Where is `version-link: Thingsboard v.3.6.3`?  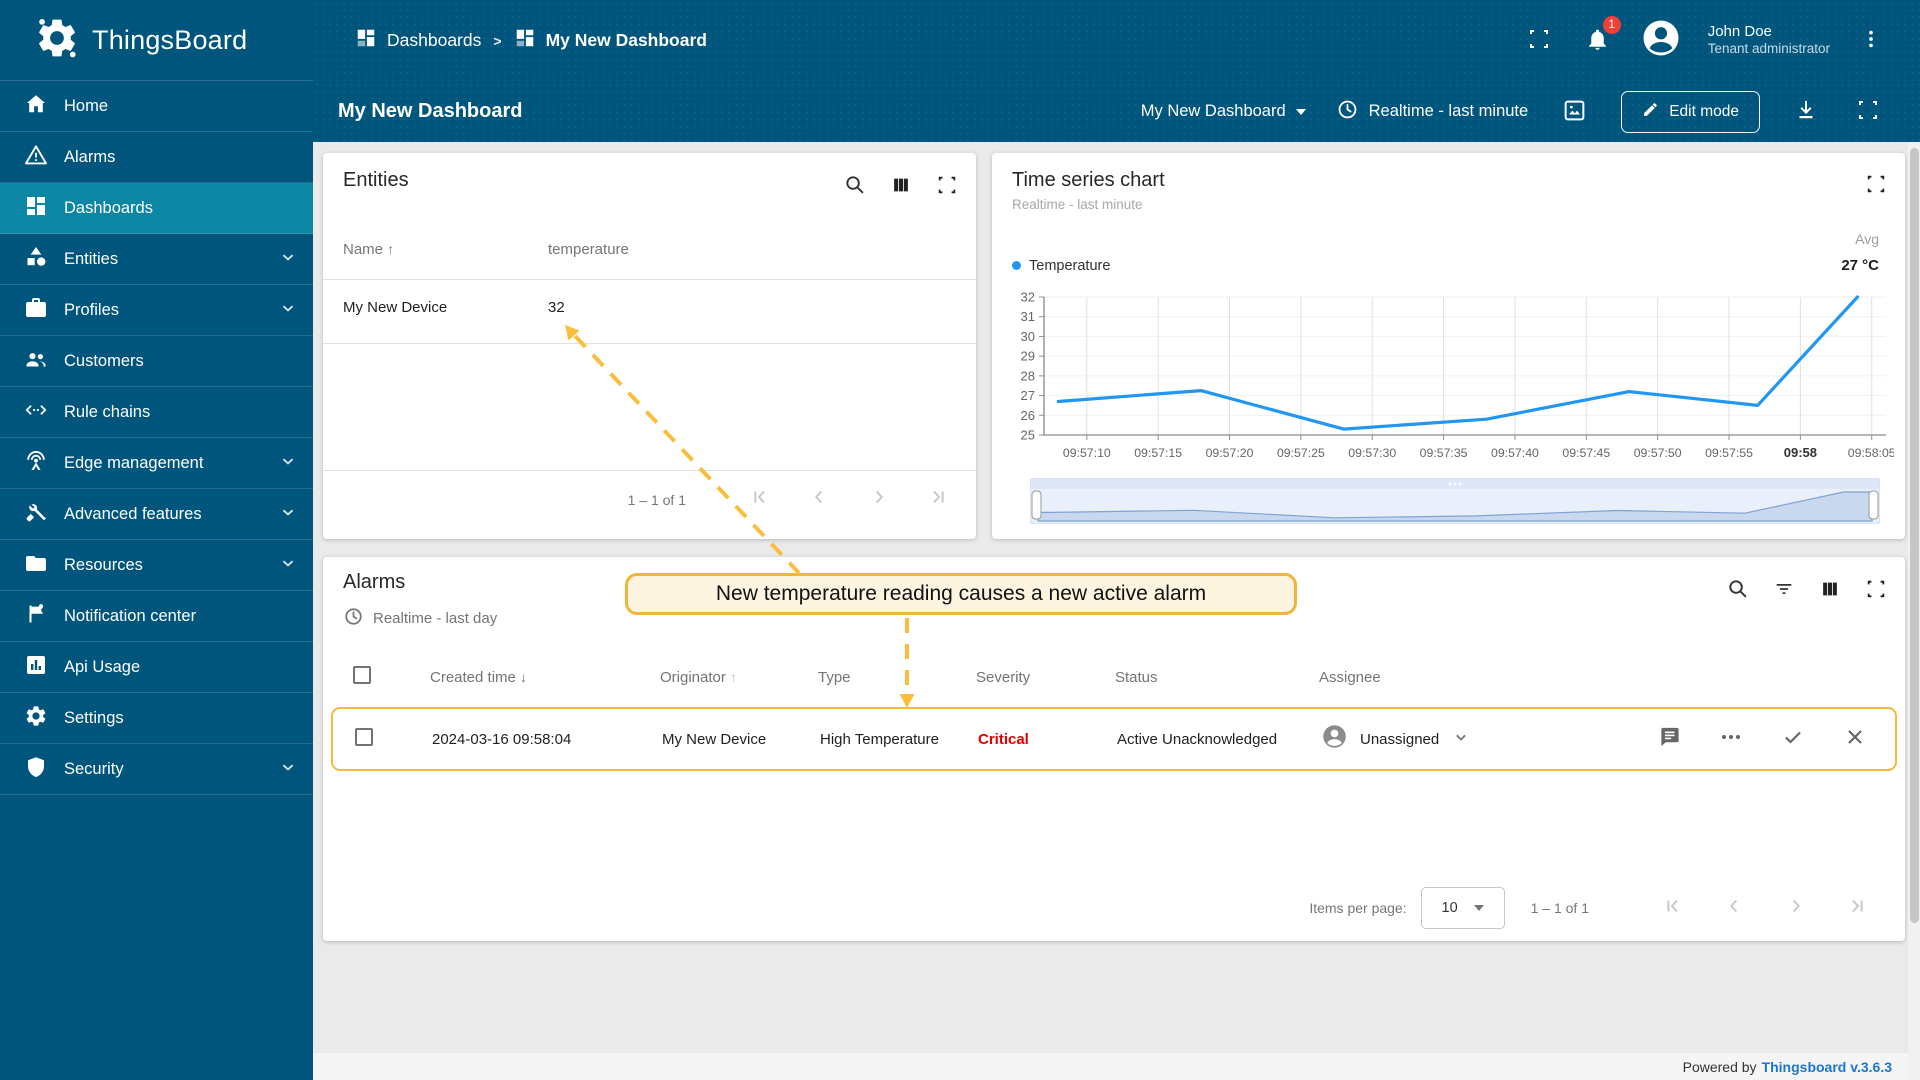
version-link: Thingsboard v.3.6.3 is located at coordinates (1827, 1067).